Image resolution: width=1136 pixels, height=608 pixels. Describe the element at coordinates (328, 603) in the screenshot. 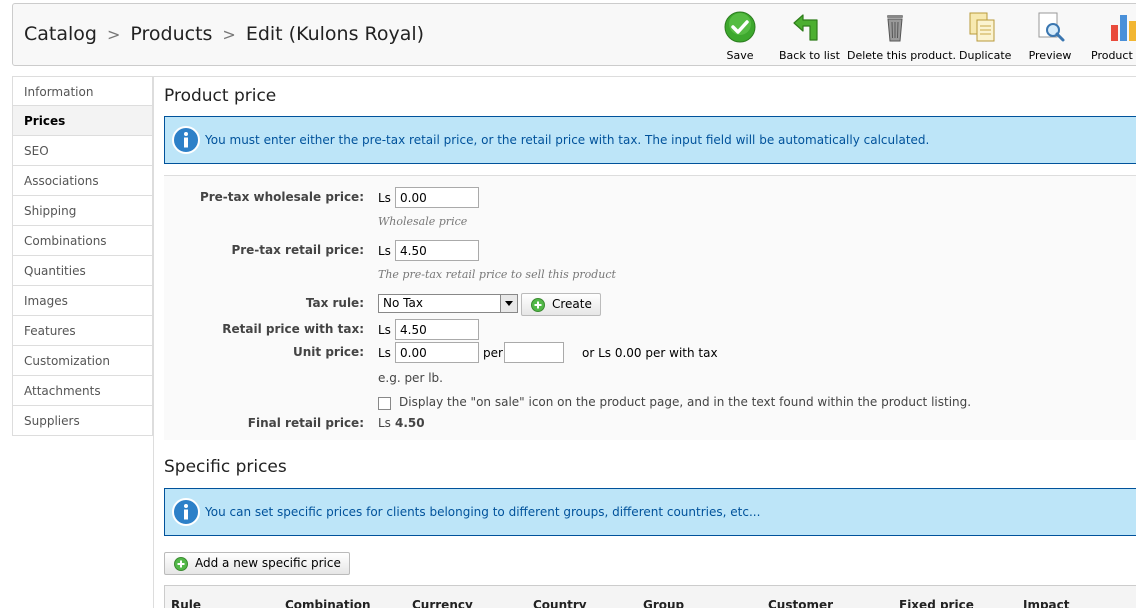

I see `column-header-combination: Combination` at that location.